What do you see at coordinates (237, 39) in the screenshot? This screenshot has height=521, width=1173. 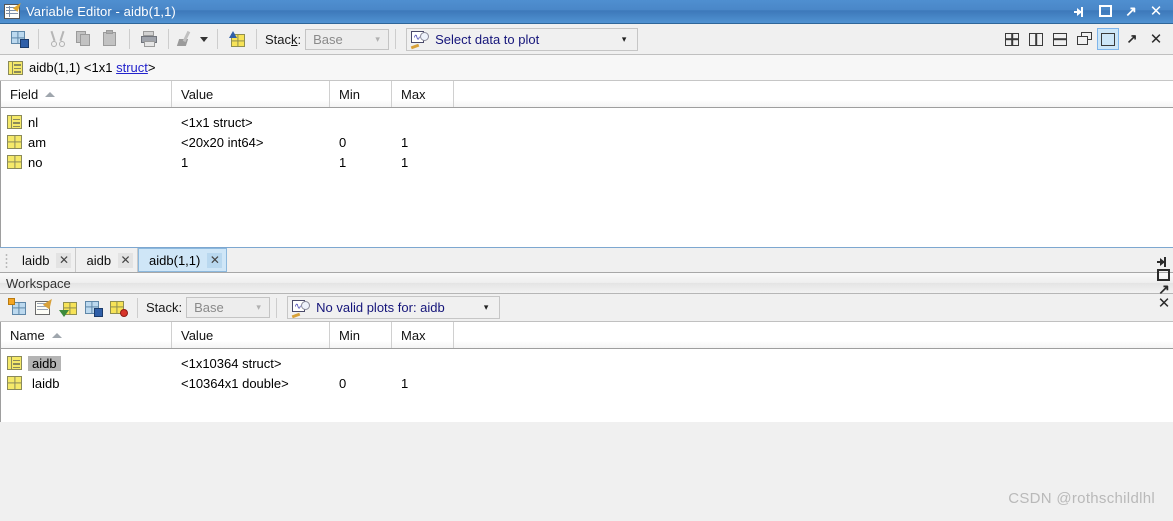 I see `insert-button` at bounding box center [237, 39].